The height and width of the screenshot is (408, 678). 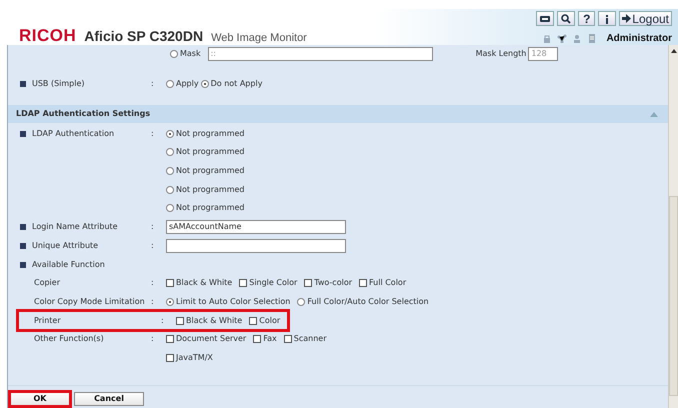 What do you see at coordinates (194, 358) in the screenshot?
I see `option-label: JavaTM/X` at bounding box center [194, 358].